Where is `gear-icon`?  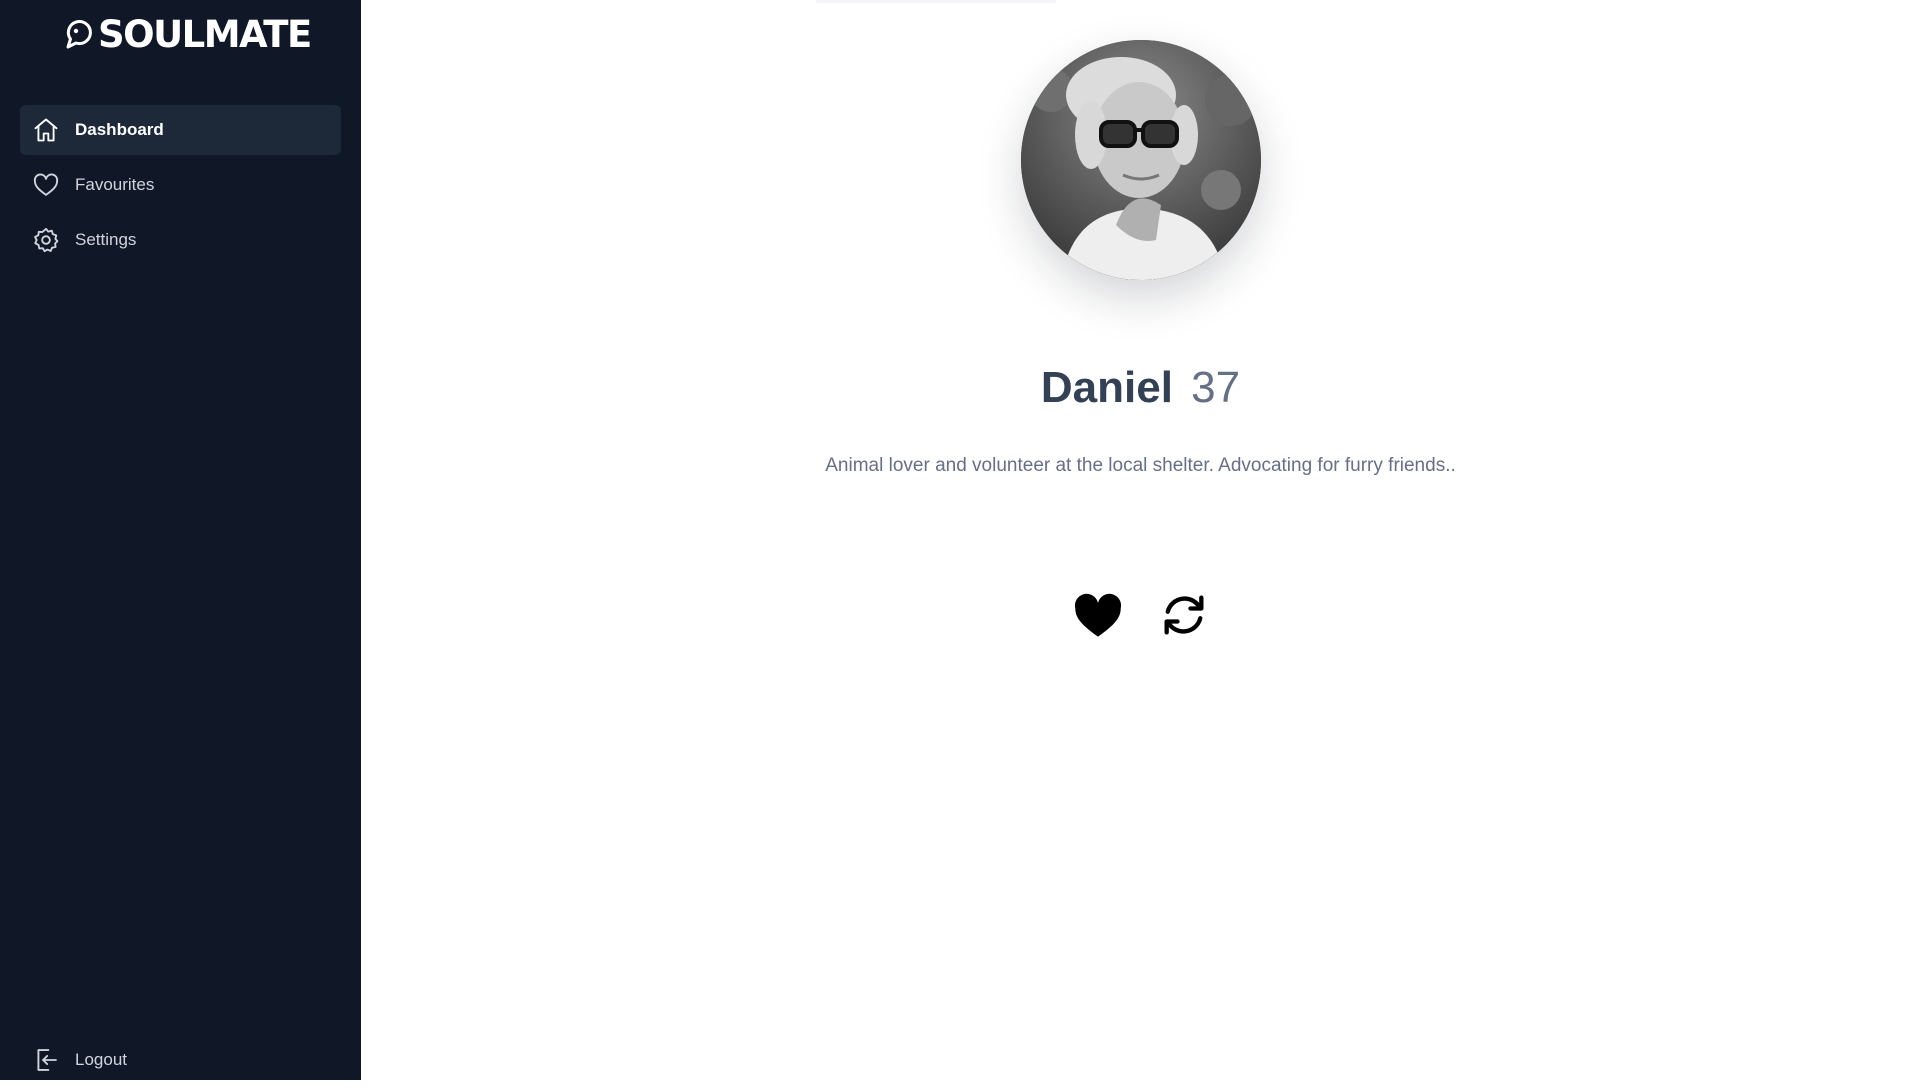 gear-icon is located at coordinates (46, 240).